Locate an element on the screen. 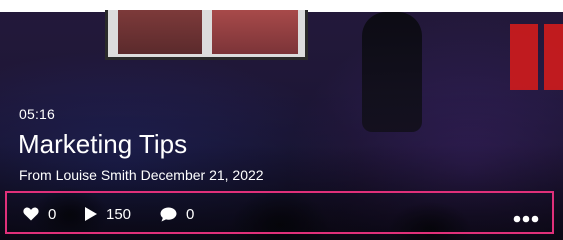 Image resolution: width=563 pixels, height=240 pixels. publish-date: December 21, 2022 is located at coordinates (202, 175).